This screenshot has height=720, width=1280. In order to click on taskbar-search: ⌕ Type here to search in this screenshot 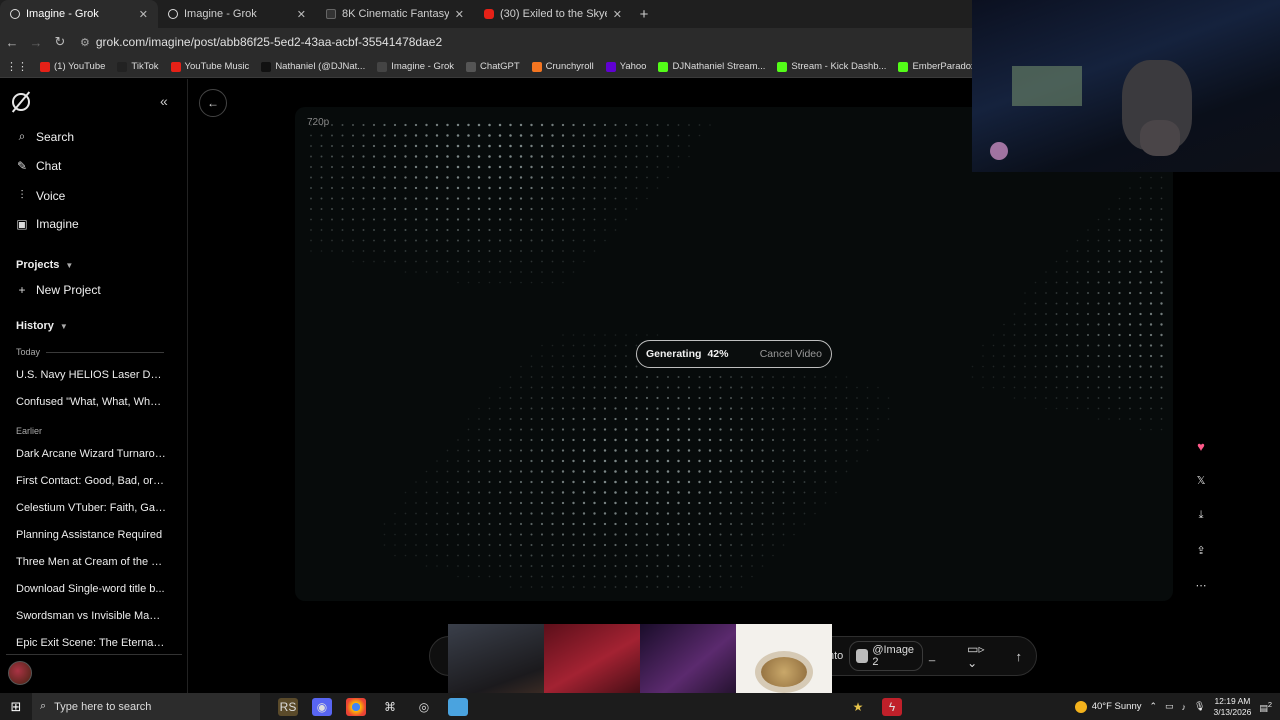, I will do `click(146, 706)`.